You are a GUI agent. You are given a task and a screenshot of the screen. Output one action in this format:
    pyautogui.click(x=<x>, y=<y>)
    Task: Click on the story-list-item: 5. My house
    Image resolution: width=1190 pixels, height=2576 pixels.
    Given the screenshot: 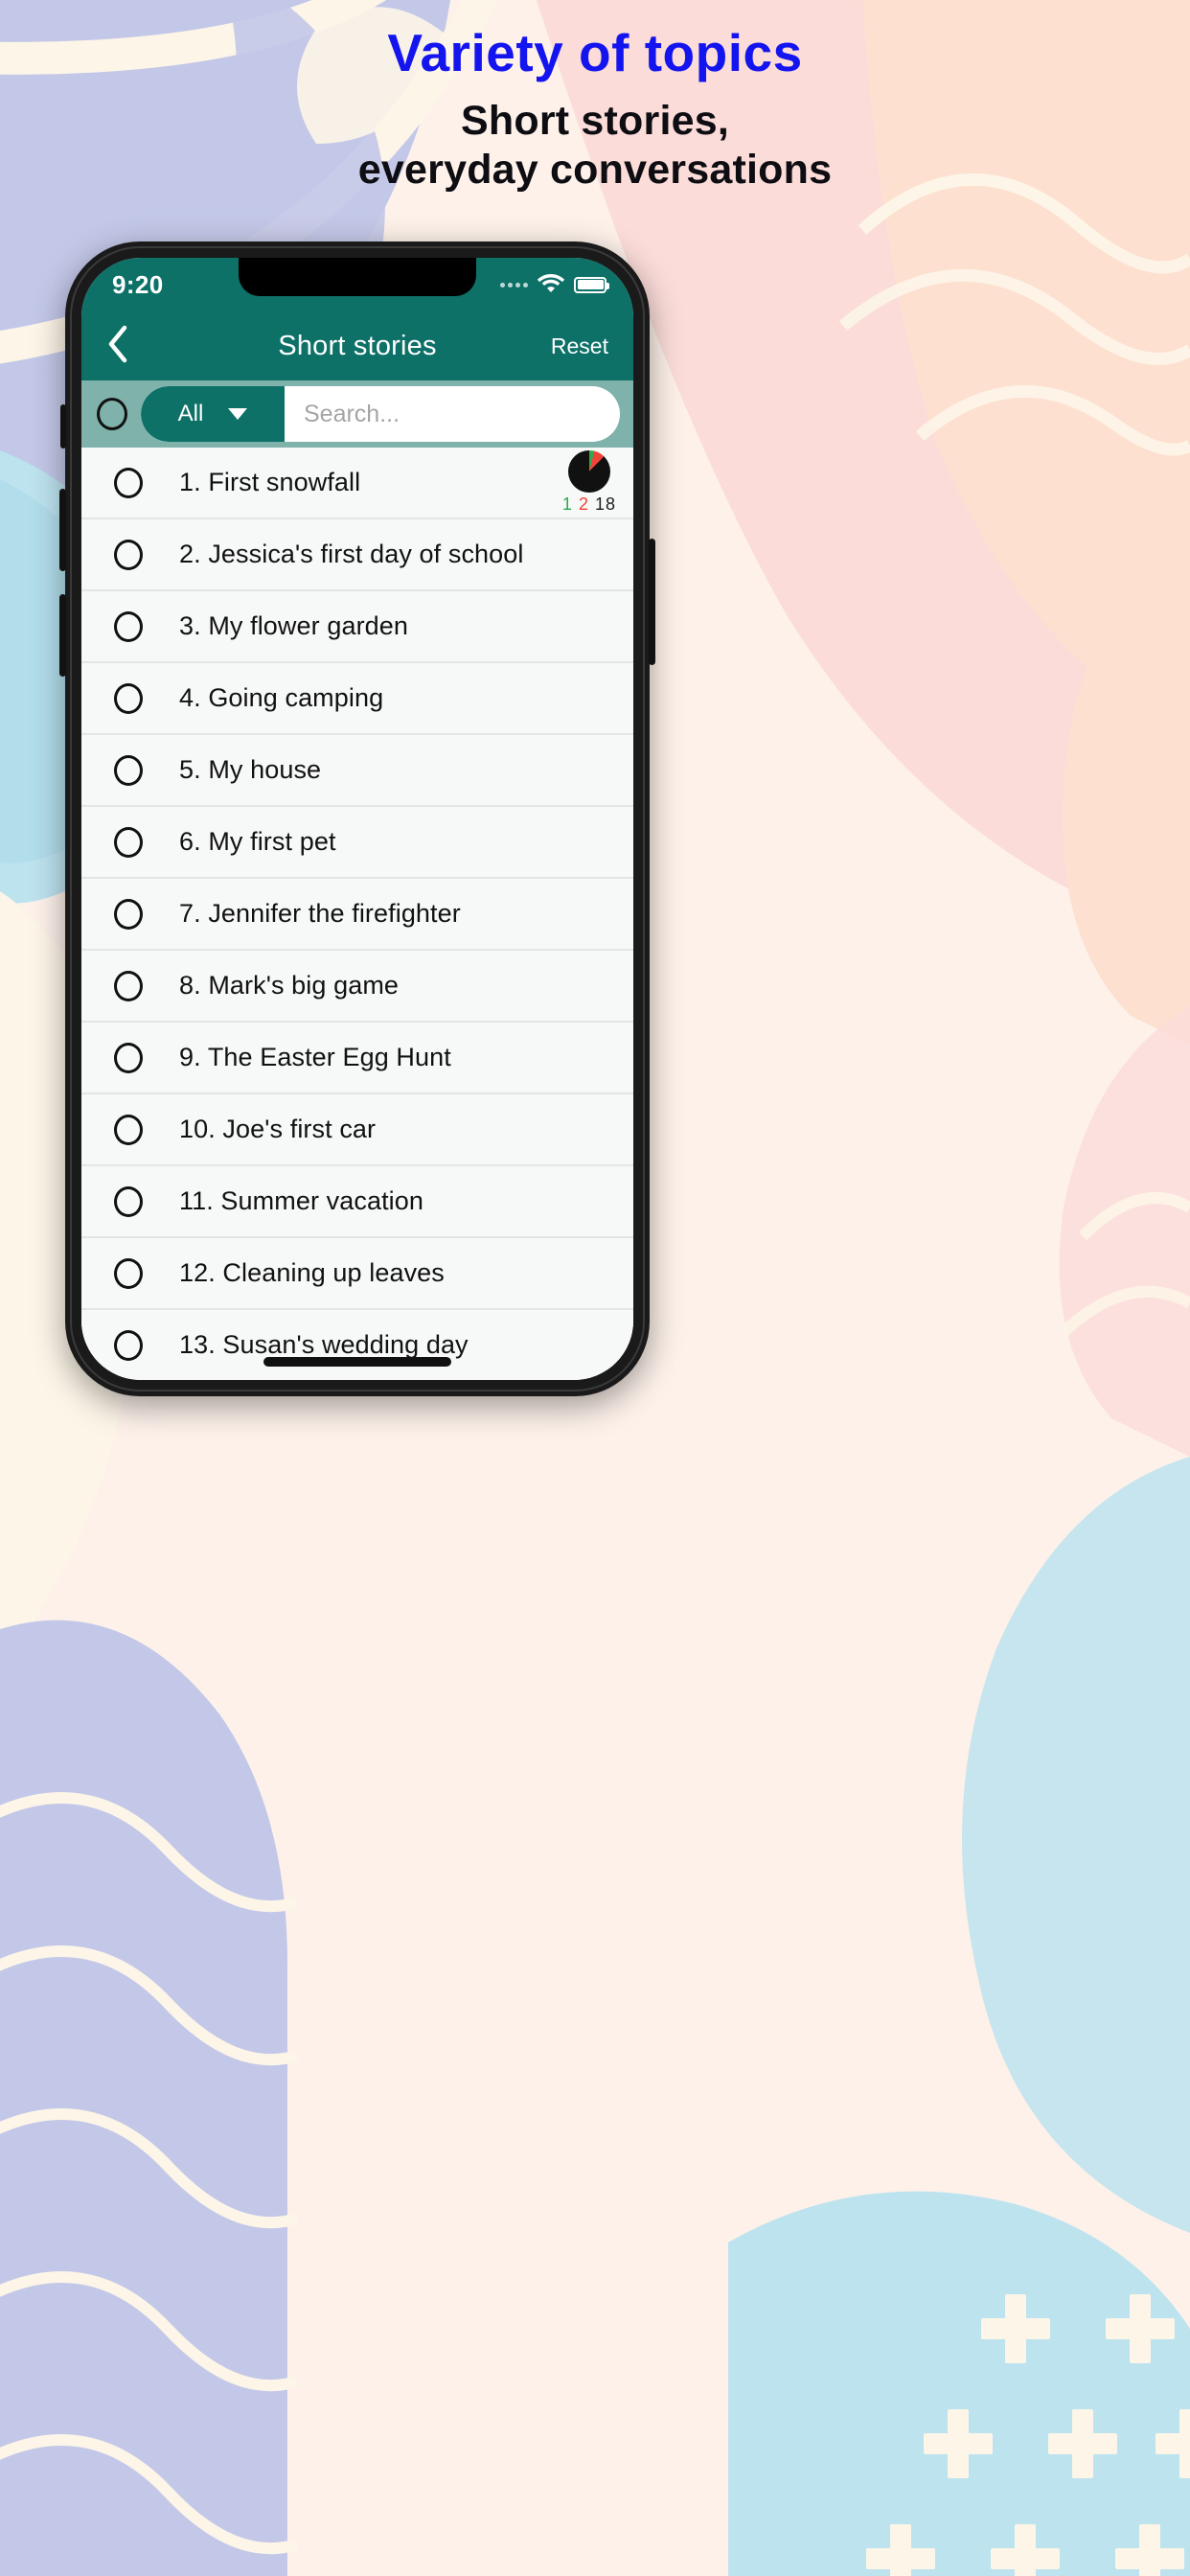 What is the action you would take?
    pyautogui.click(x=357, y=771)
    